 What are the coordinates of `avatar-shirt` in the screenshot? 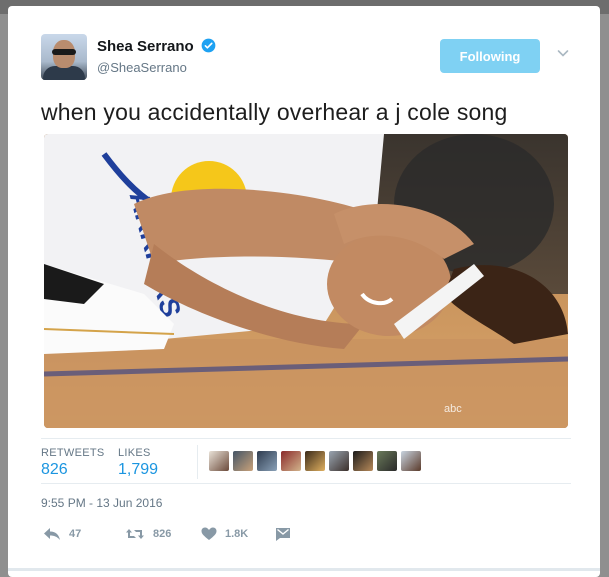 It's located at (64, 73).